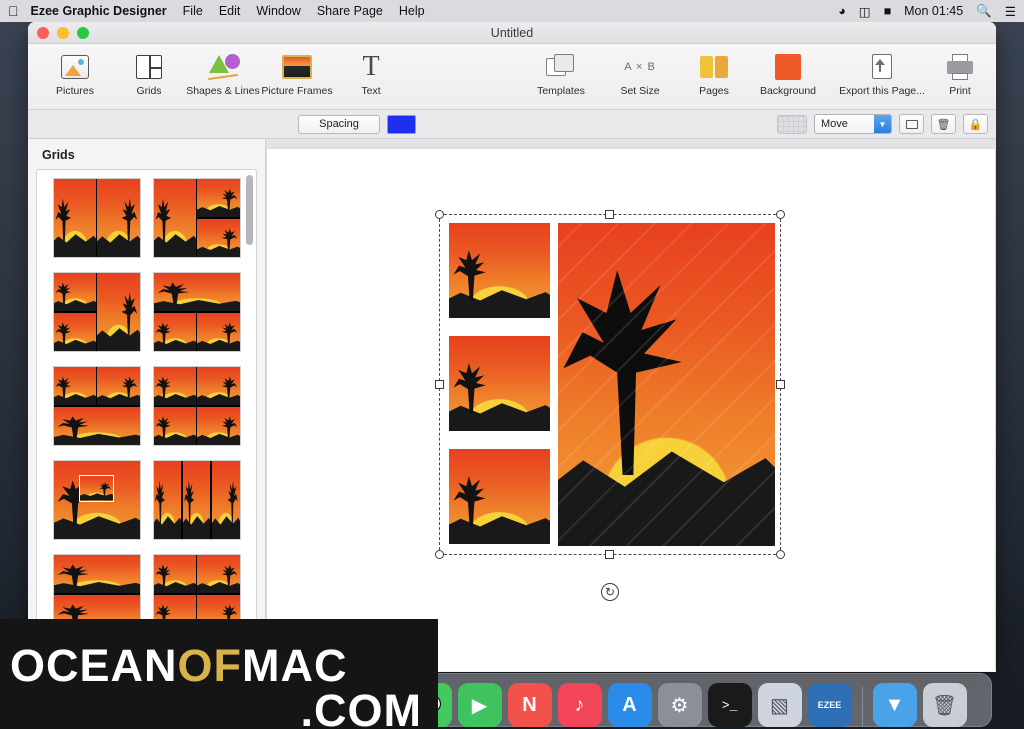  I want to click on trash-icon: 🗑, so click(943, 124).